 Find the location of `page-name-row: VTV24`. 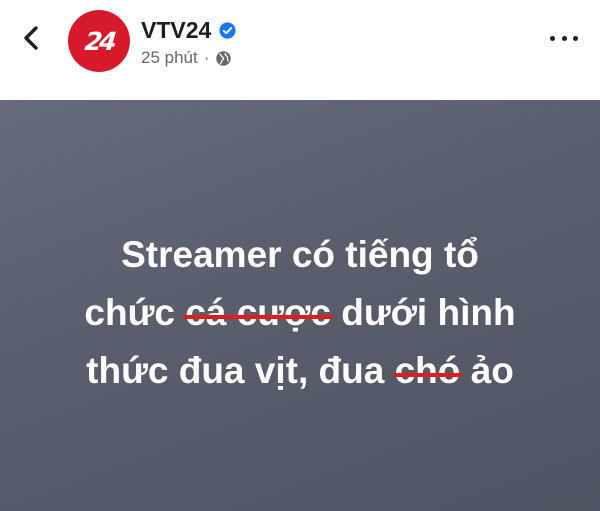

page-name-row: VTV24 is located at coordinates (188, 30).